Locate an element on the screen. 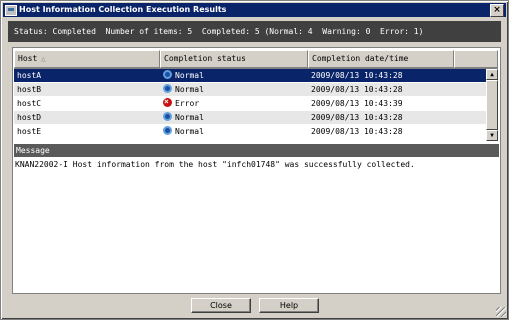 The image size is (509, 320). table-row: hostE Normal 2009/08/13 10:43:28 is located at coordinates (250, 131).